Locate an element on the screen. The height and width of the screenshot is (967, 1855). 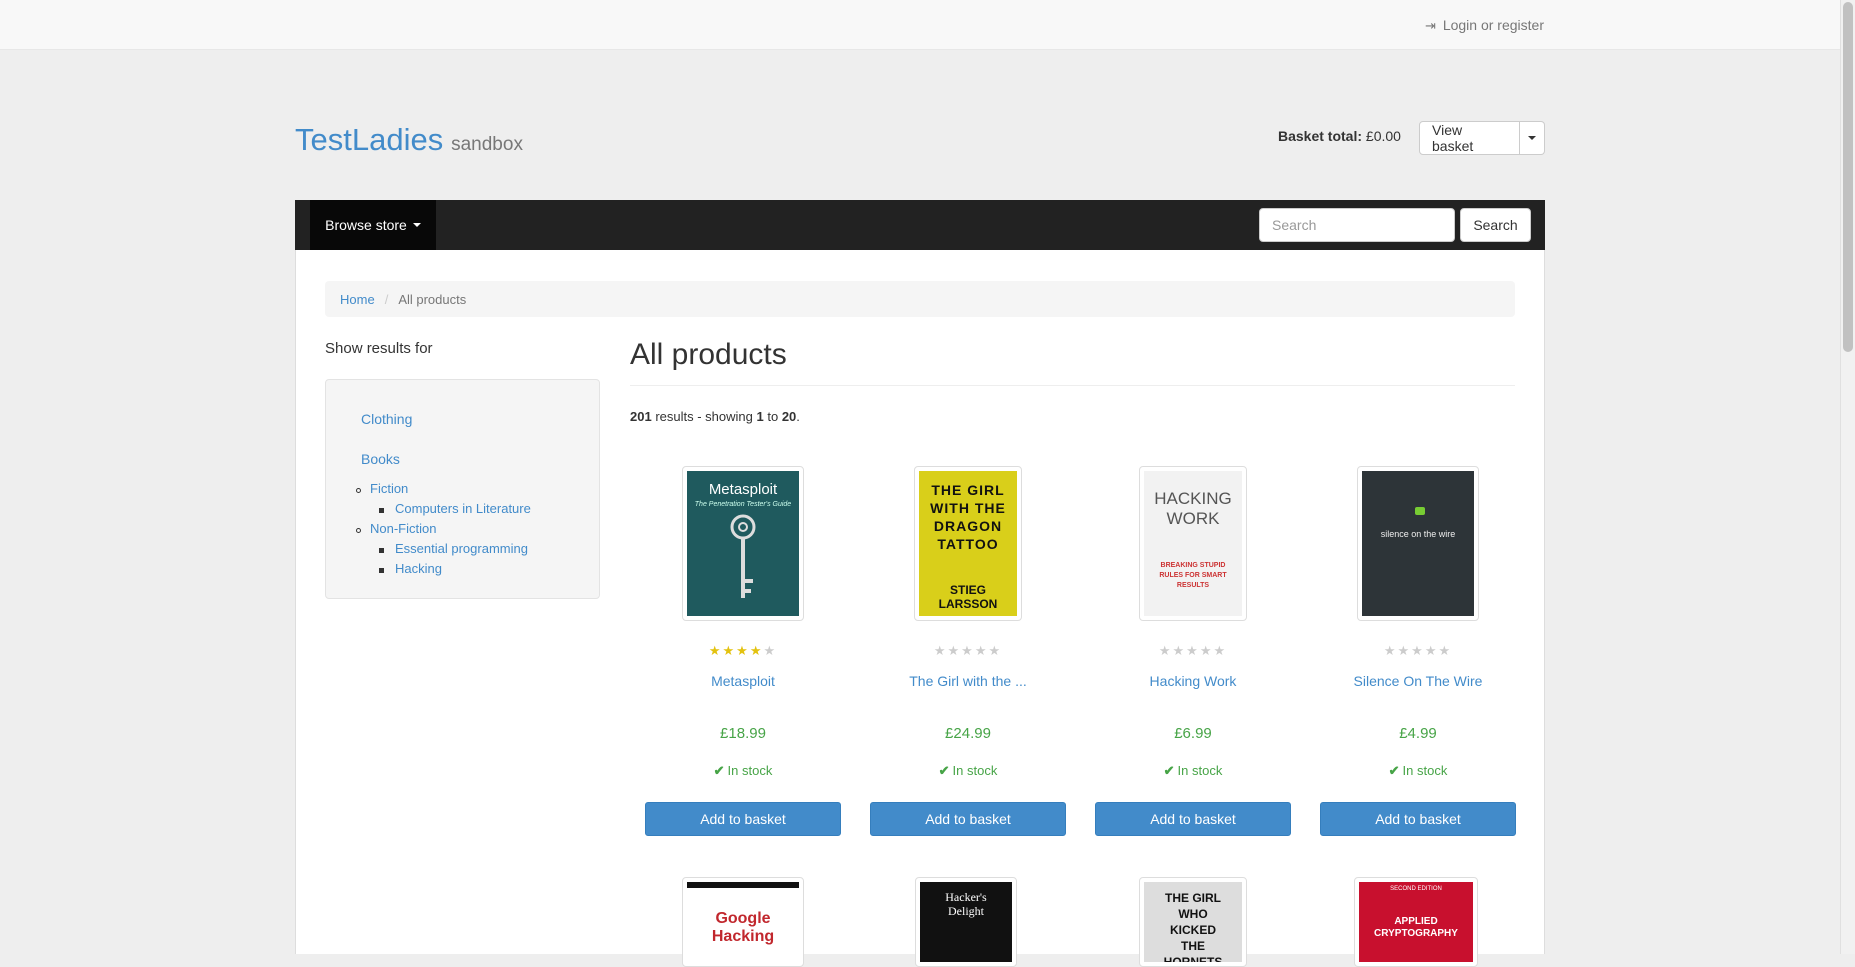
product-image: silence on the wire is located at coordinates (1418, 543).